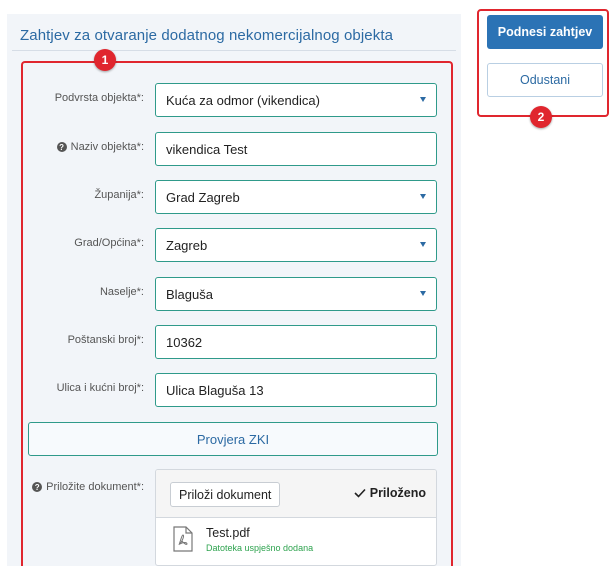  What do you see at coordinates (541, 117) in the screenshot?
I see `annotation-badge-2: 2` at bounding box center [541, 117].